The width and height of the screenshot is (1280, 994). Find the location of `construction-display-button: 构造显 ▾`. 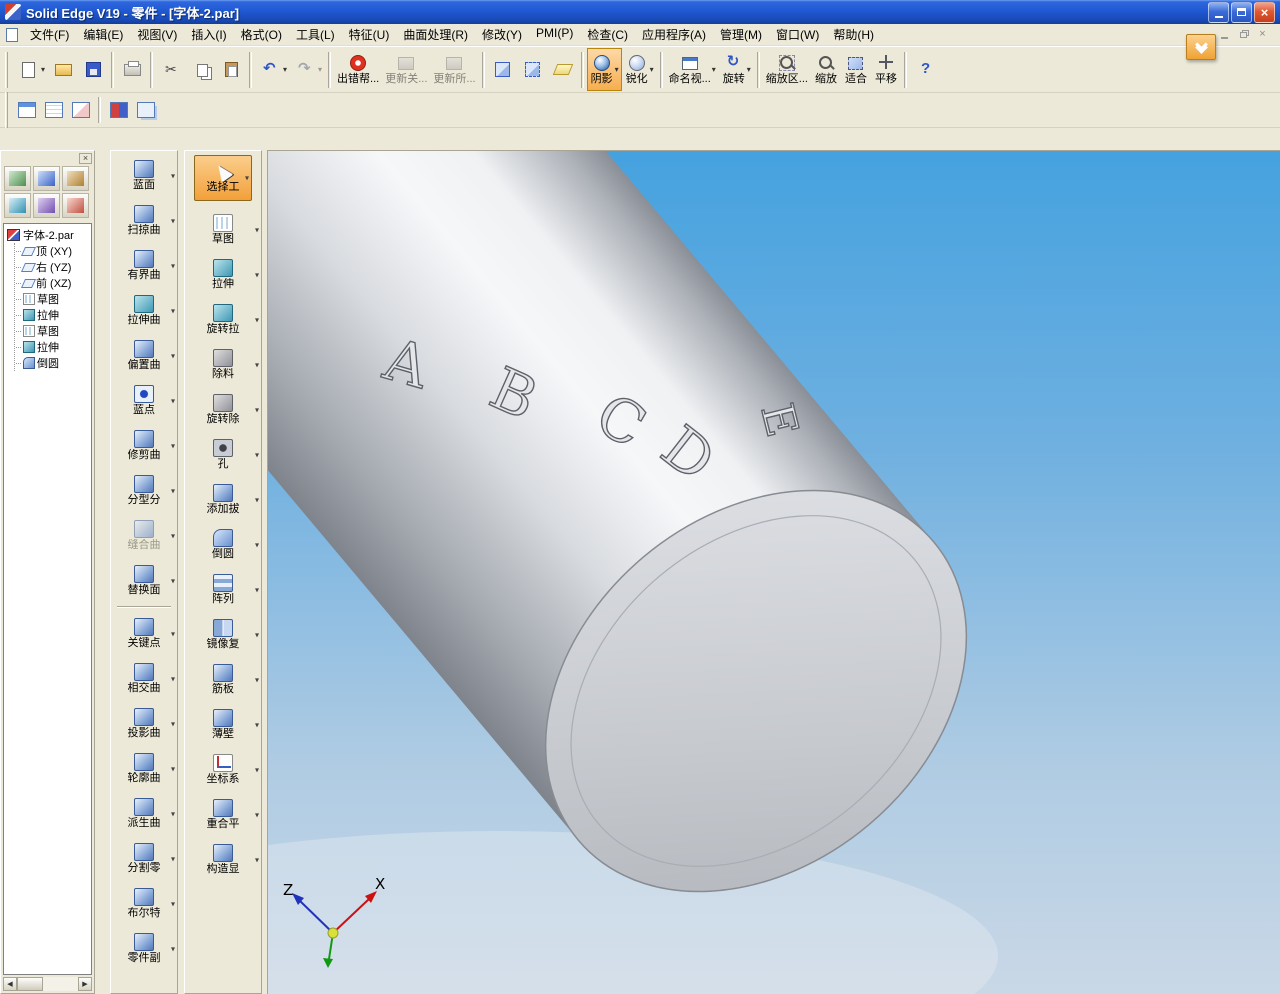

construction-display-button: 构造显 ▾ is located at coordinates (223, 859).